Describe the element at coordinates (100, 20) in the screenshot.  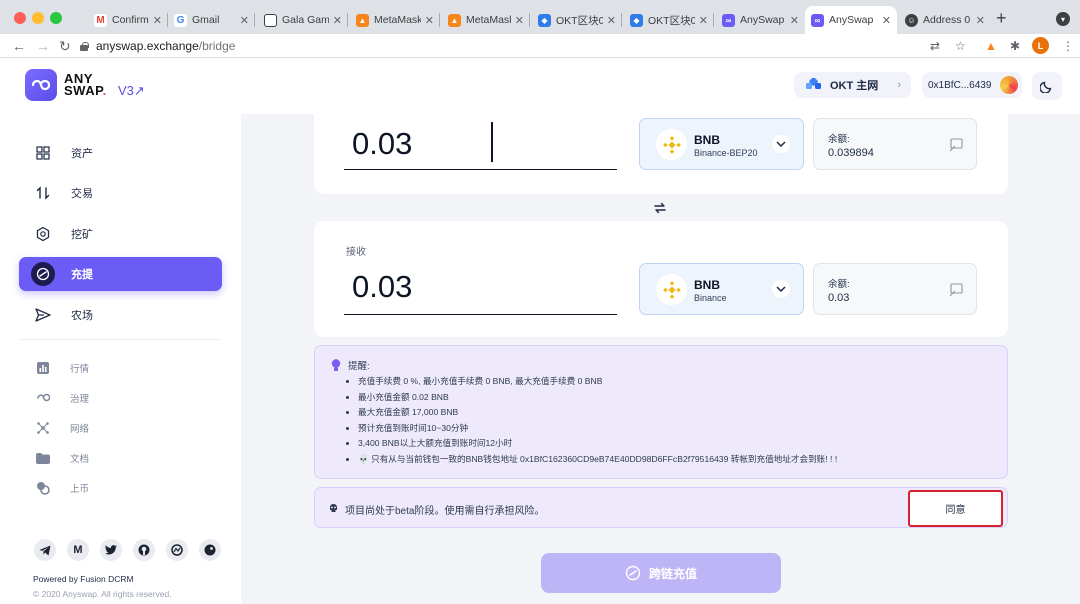
I see `gmail-icon: M` at that location.